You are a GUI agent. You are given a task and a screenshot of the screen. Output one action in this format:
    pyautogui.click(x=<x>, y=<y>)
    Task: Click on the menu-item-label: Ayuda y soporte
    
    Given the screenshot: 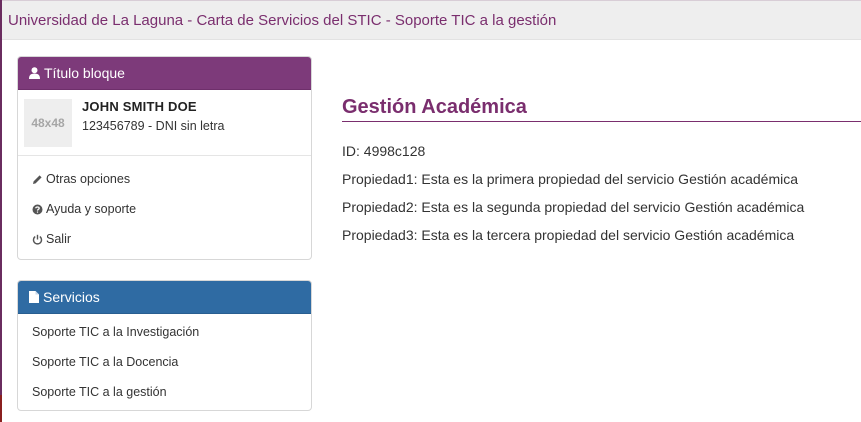 What is the action you would take?
    pyautogui.click(x=91, y=209)
    